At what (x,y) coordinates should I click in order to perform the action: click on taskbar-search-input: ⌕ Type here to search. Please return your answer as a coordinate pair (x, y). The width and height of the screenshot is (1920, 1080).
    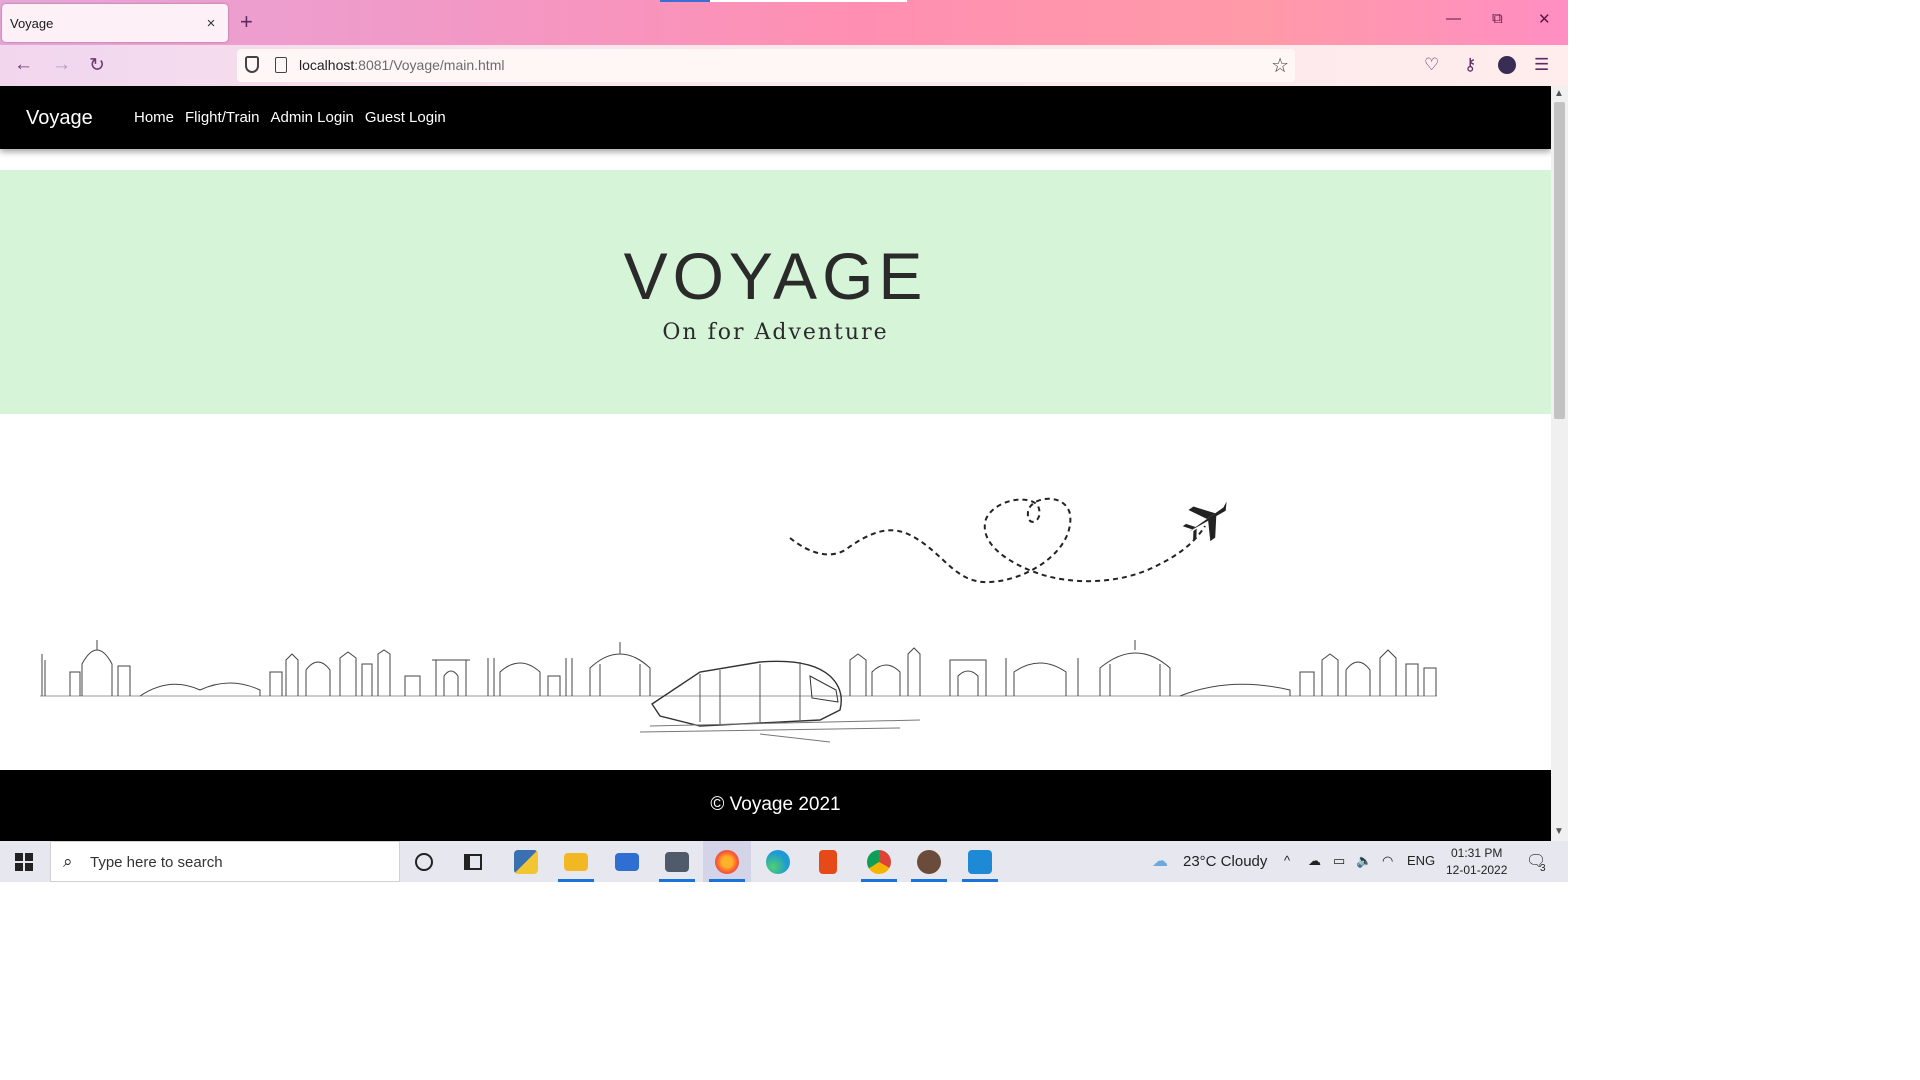
    Looking at the image, I should click on (225, 861).